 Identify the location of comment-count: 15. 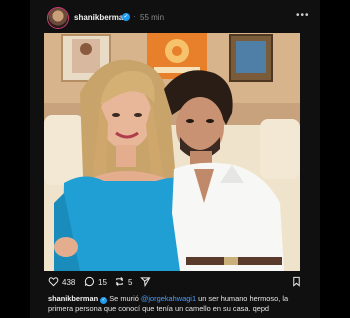
(102, 282).